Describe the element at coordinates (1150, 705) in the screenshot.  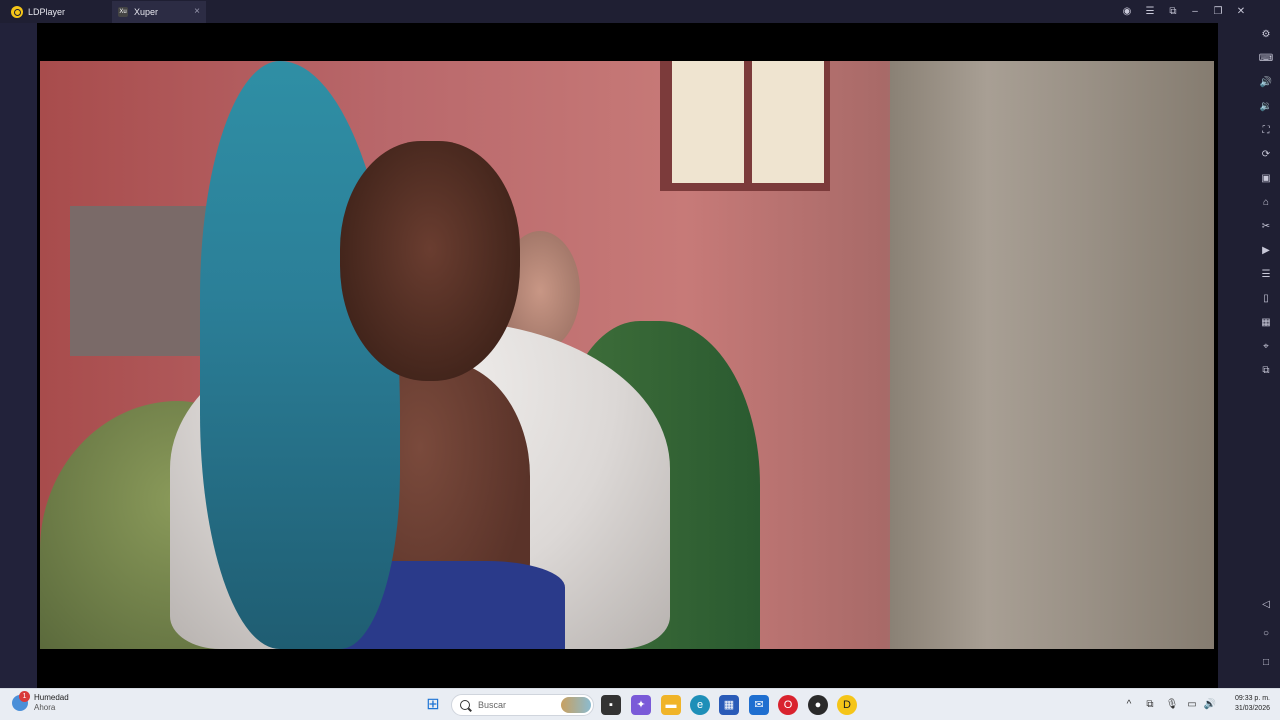
I see `network-icon: ⧉` at that location.